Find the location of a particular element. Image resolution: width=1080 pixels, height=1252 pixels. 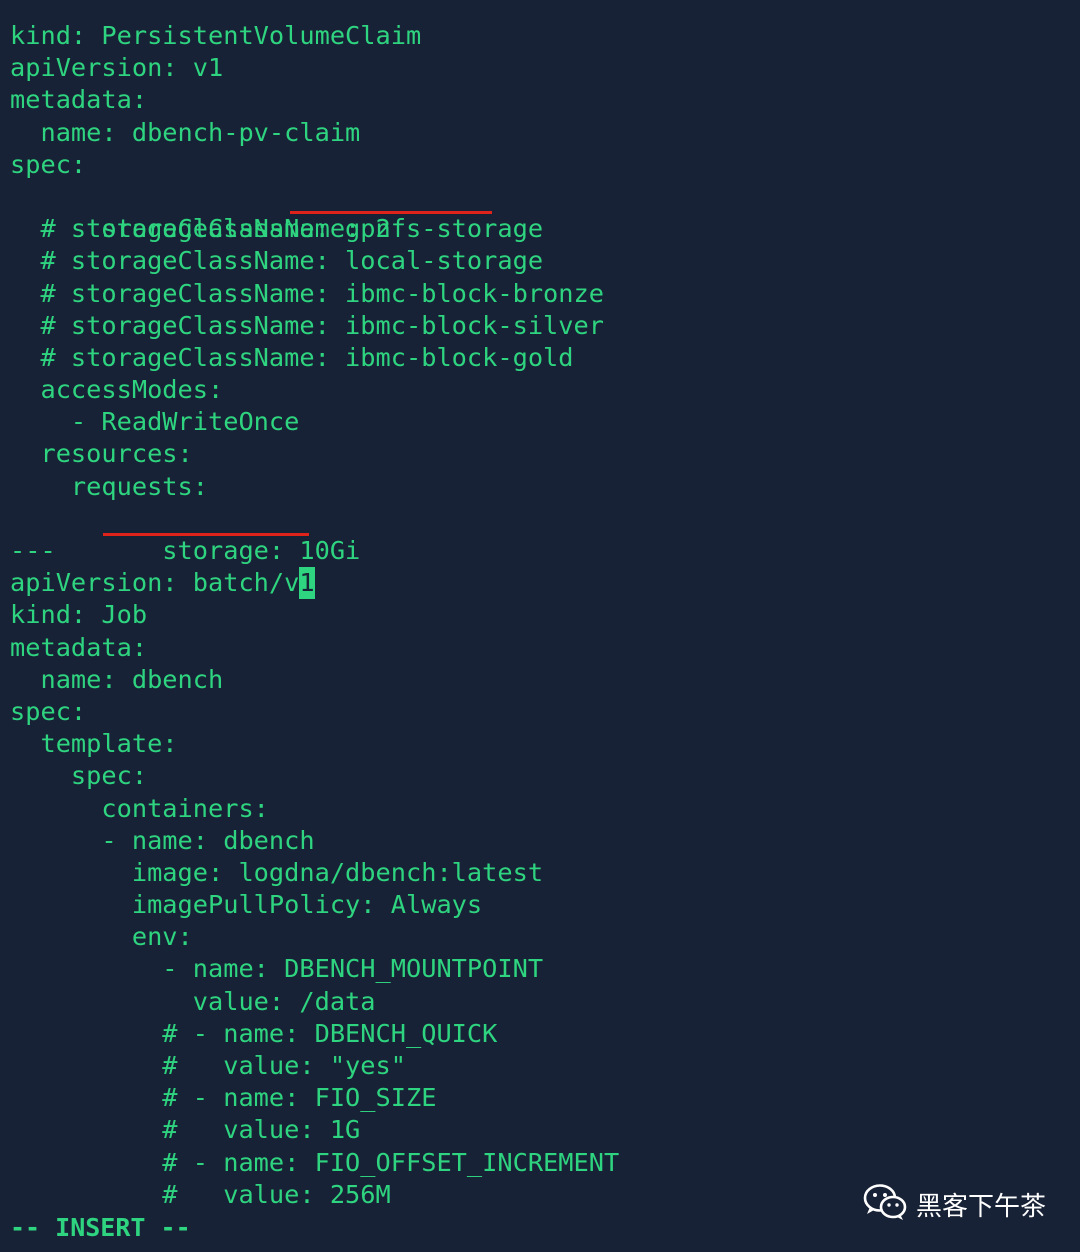

code-line-with-cursor: apiVersion: batch/v1 is located at coordinates (314, 583).